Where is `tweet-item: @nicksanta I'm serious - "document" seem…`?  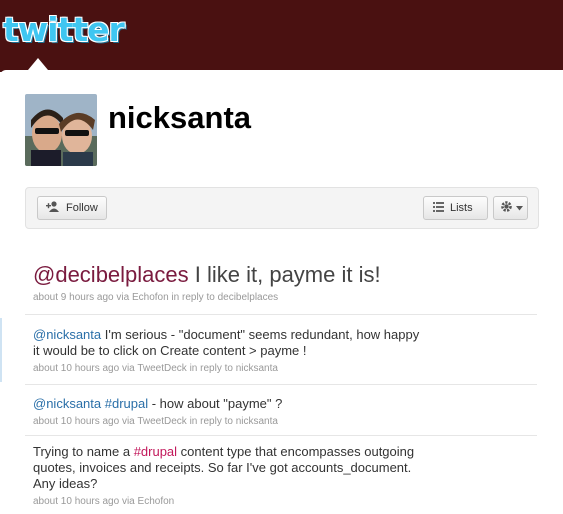 tweet-item: @nicksanta I'm serious - "document" seem… is located at coordinates (226, 350).